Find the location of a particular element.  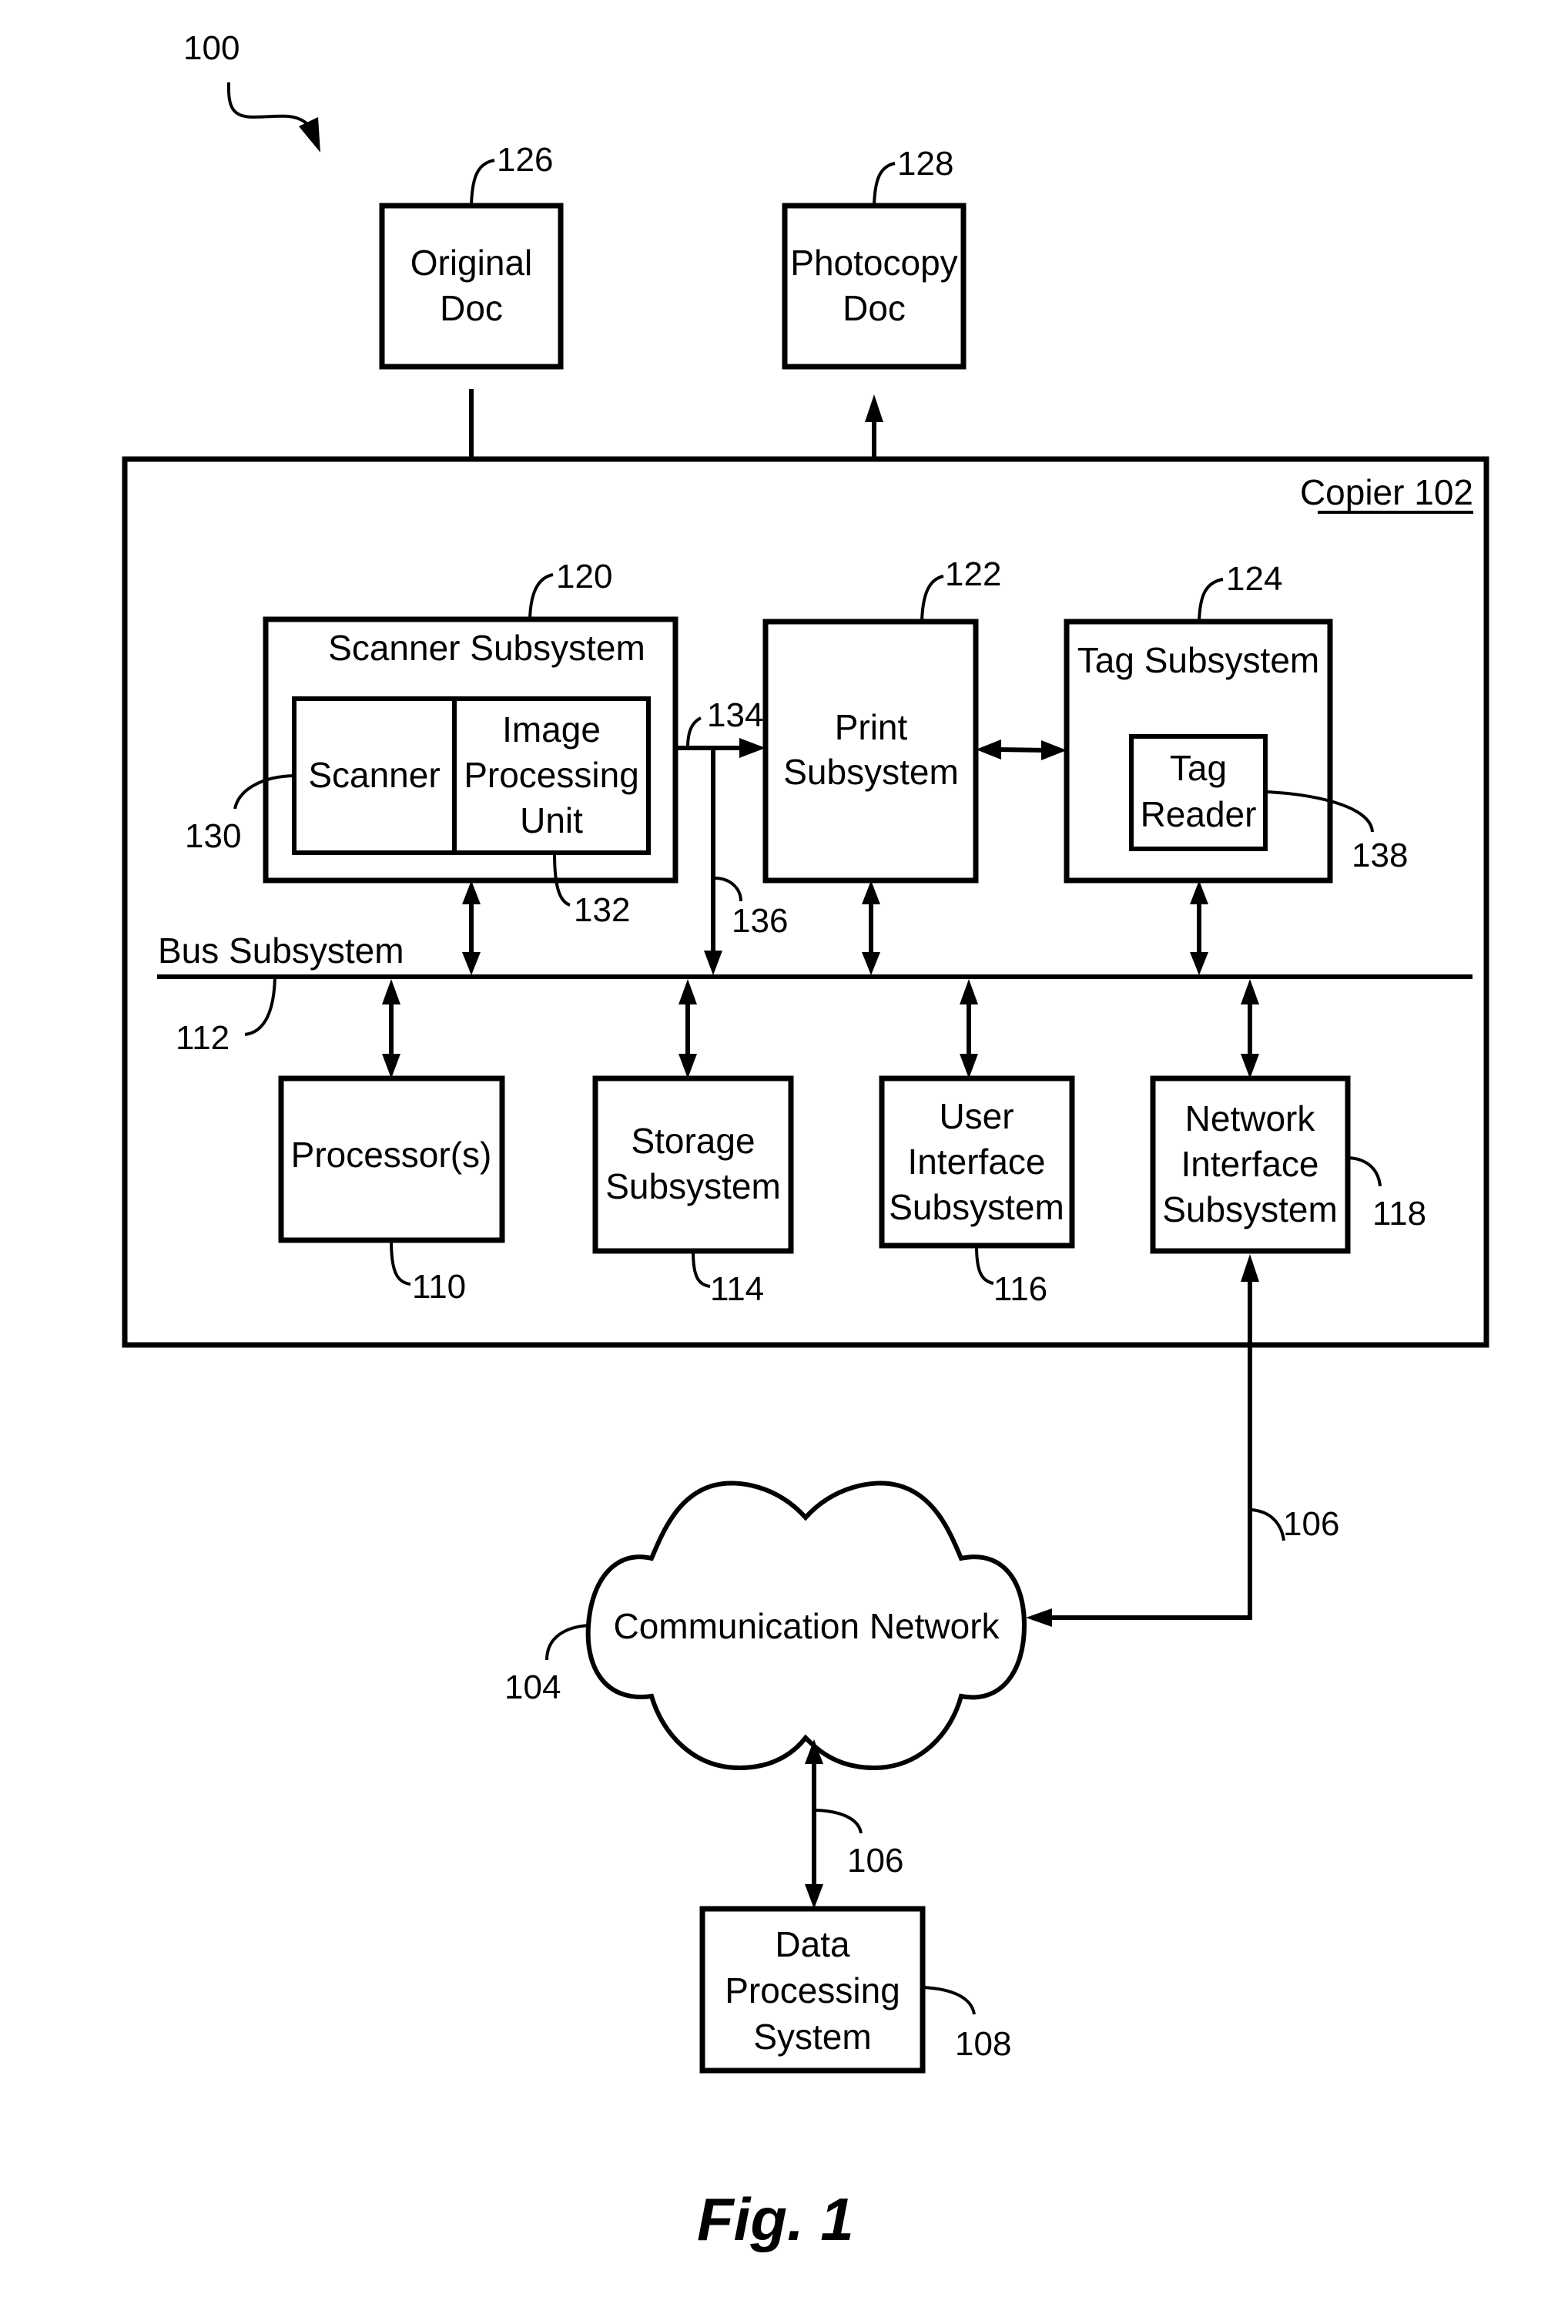

print-line-1: Print is located at coordinates (872, 727).